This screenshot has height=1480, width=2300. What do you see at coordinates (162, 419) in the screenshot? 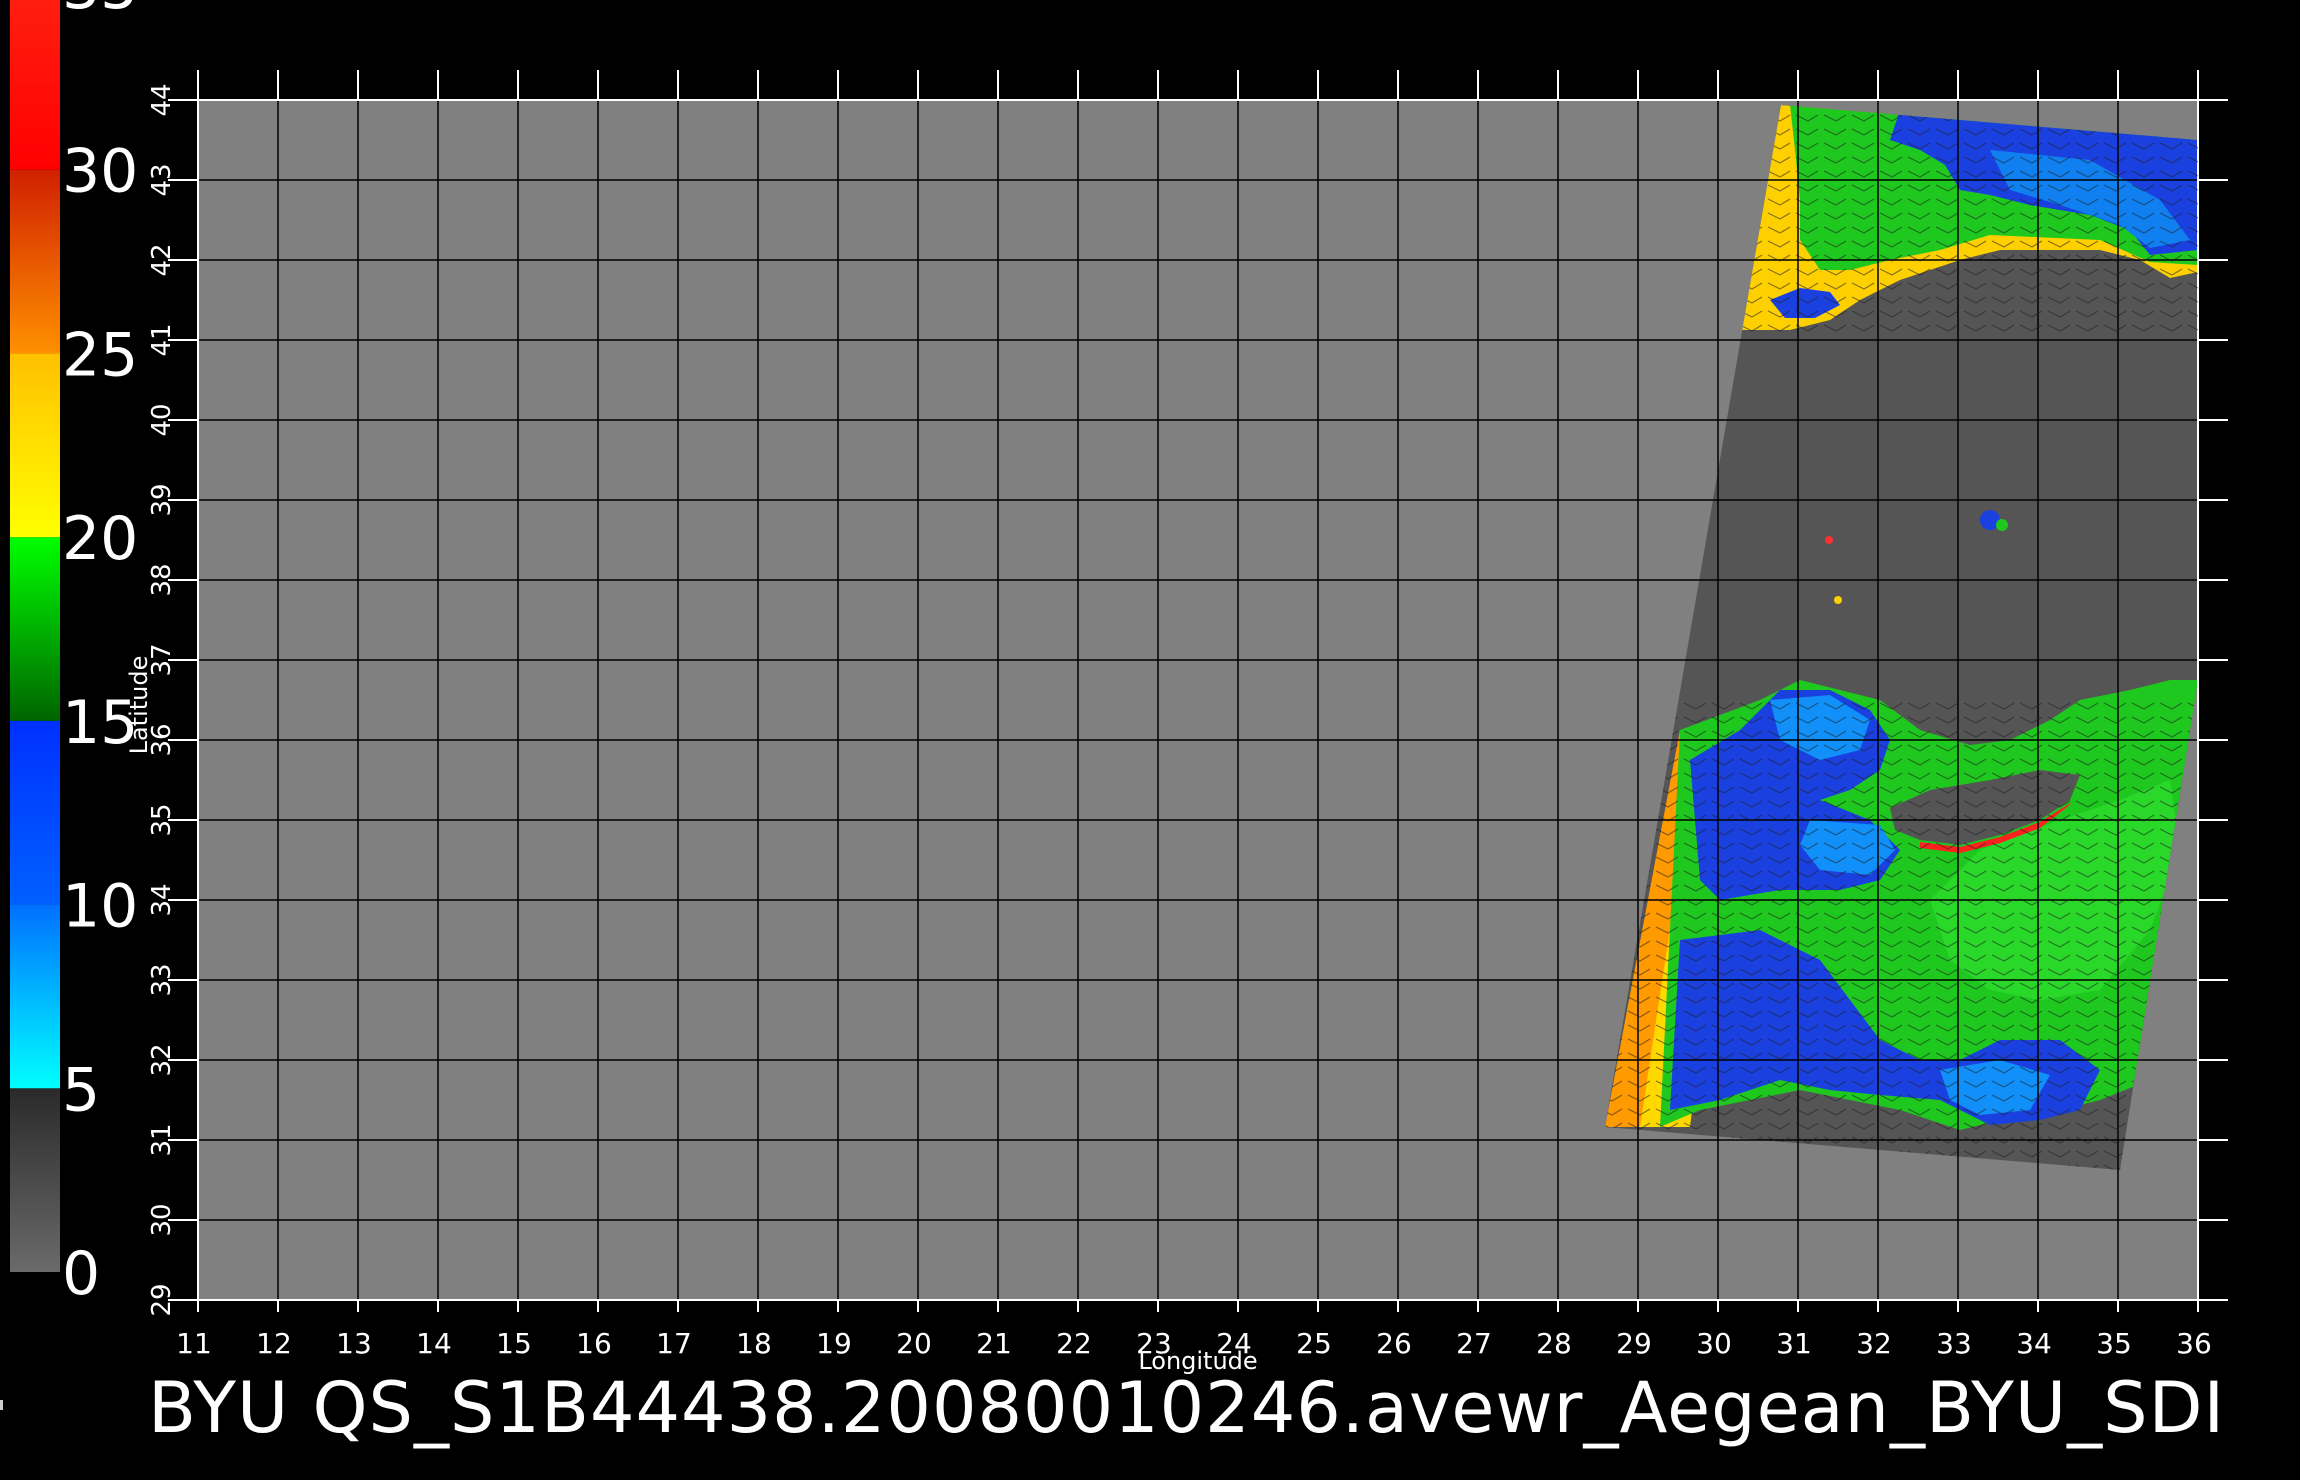
I see `y-tick-label: 40` at bounding box center [162, 419].